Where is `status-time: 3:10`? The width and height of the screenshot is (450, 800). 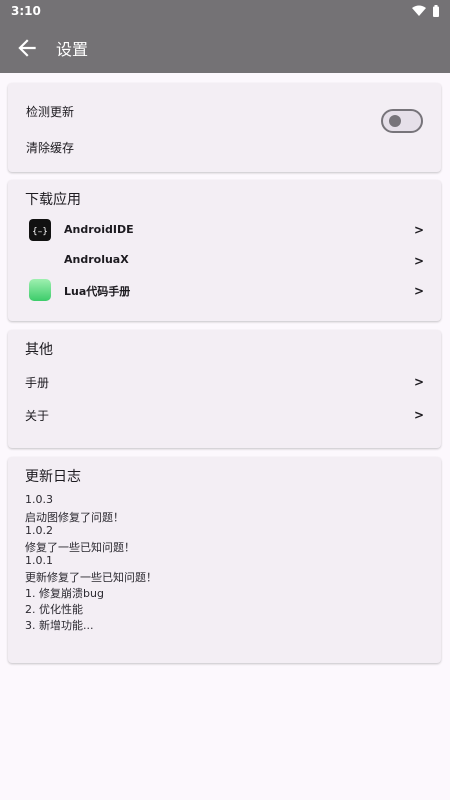 status-time: 3:10 is located at coordinates (26, 11).